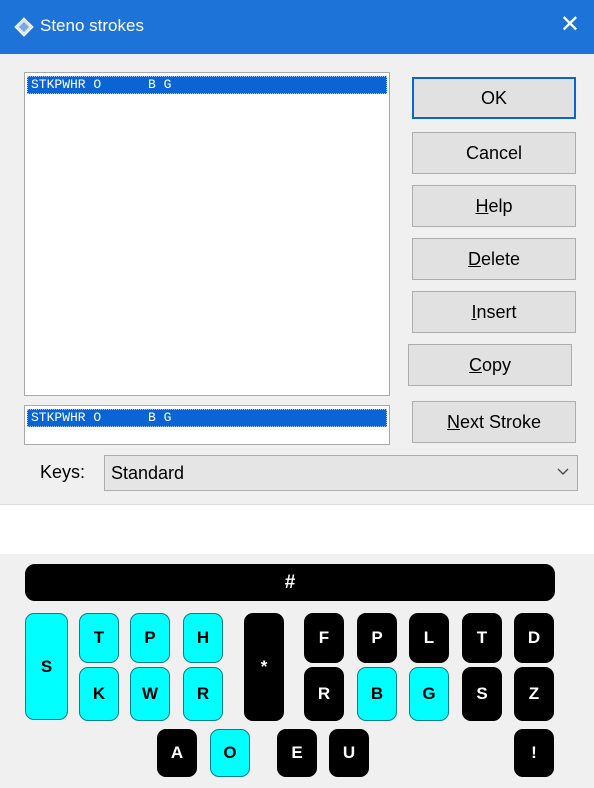 The width and height of the screenshot is (594, 788). What do you see at coordinates (496, 365) in the screenshot?
I see `copy-label: opy` at bounding box center [496, 365].